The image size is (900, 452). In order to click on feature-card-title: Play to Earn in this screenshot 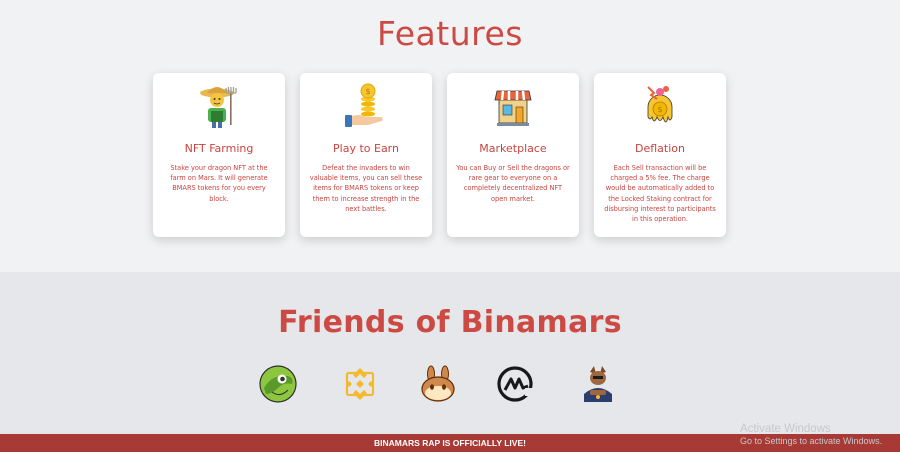, I will do `click(366, 148)`.